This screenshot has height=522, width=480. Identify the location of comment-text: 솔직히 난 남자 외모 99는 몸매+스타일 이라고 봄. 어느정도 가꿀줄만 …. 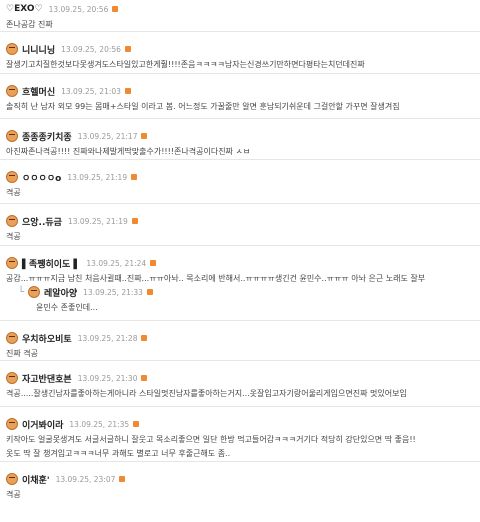
(203, 106).